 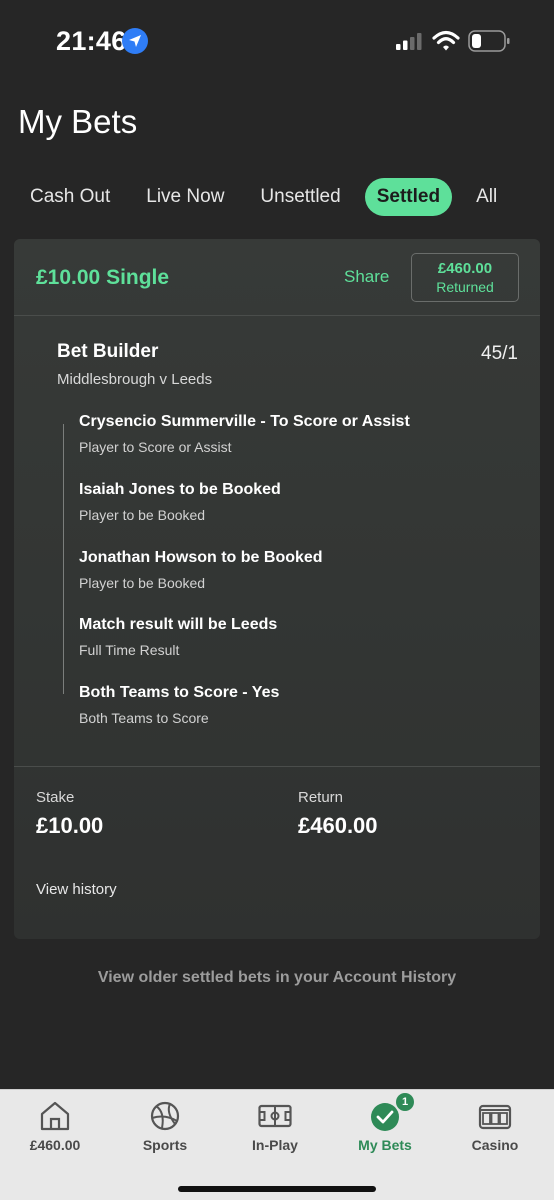 What do you see at coordinates (135, 41) in the screenshot?
I see `location-arrow-icon` at bounding box center [135, 41].